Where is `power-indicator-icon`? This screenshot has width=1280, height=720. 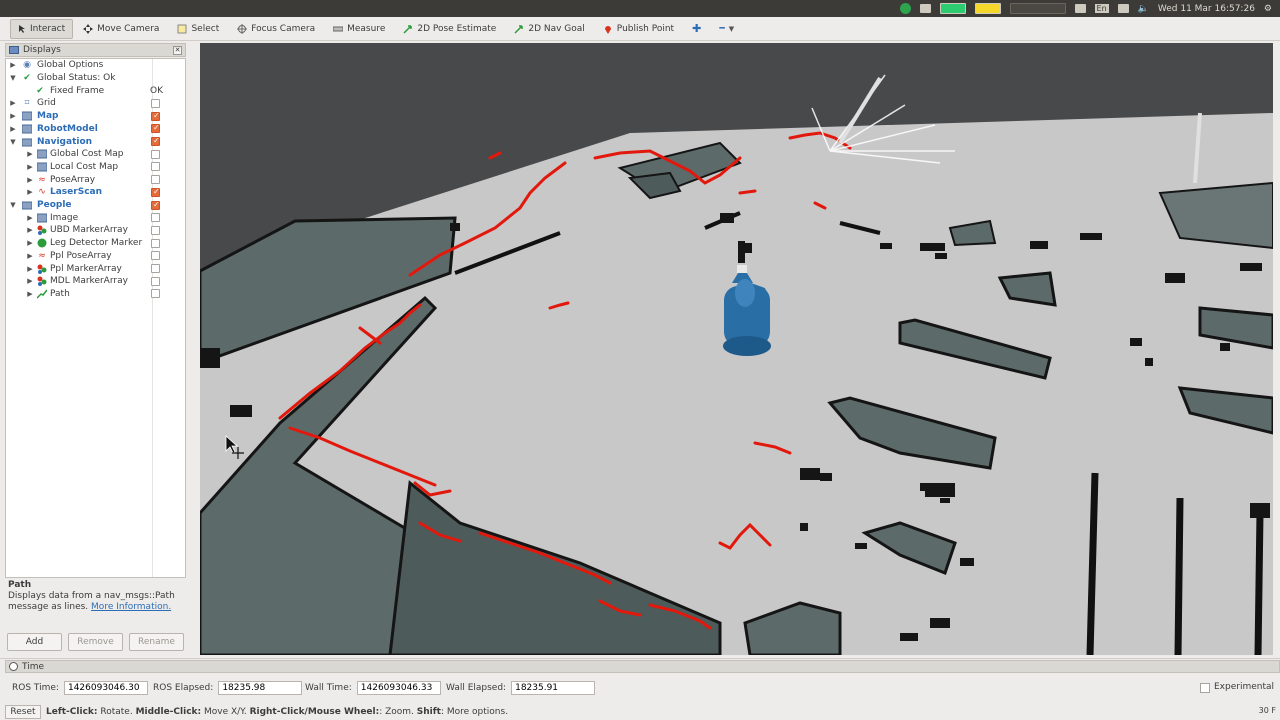 power-indicator-icon is located at coordinates (987, 8).